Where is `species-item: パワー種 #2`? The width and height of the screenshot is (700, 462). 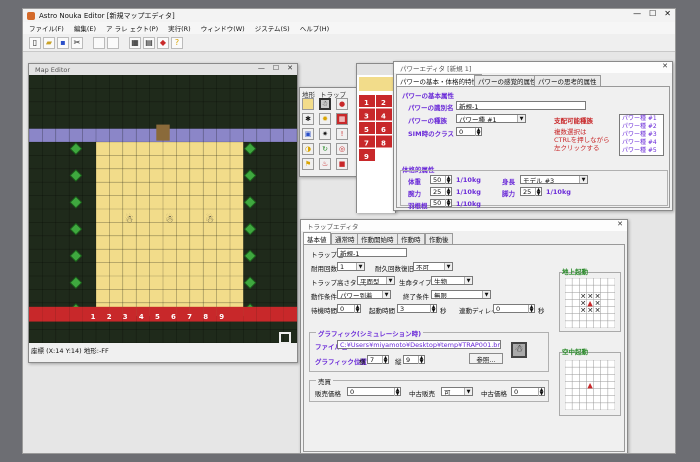
species-item: パワー種 #2 is located at coordinates (642, 127).